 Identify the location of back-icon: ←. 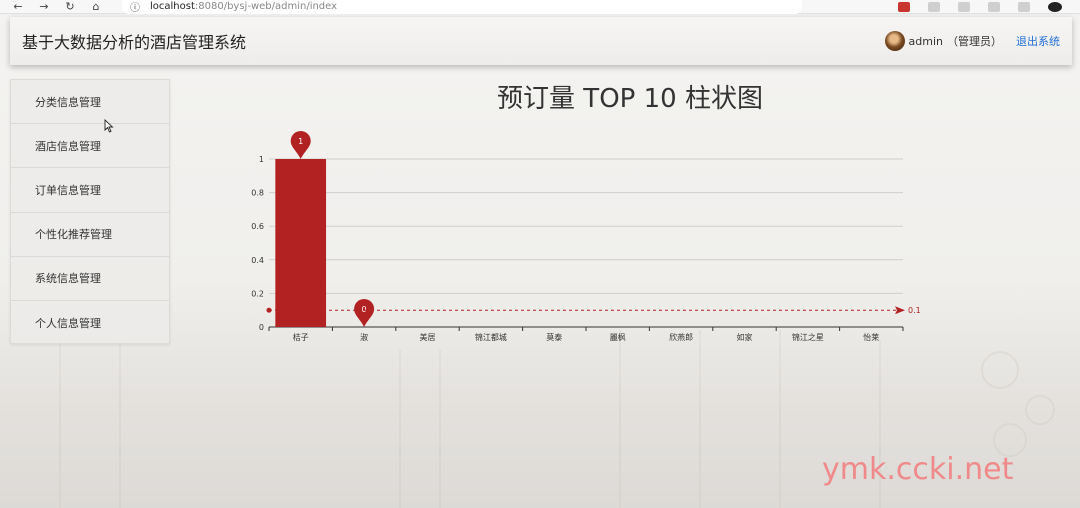
(18, 6).